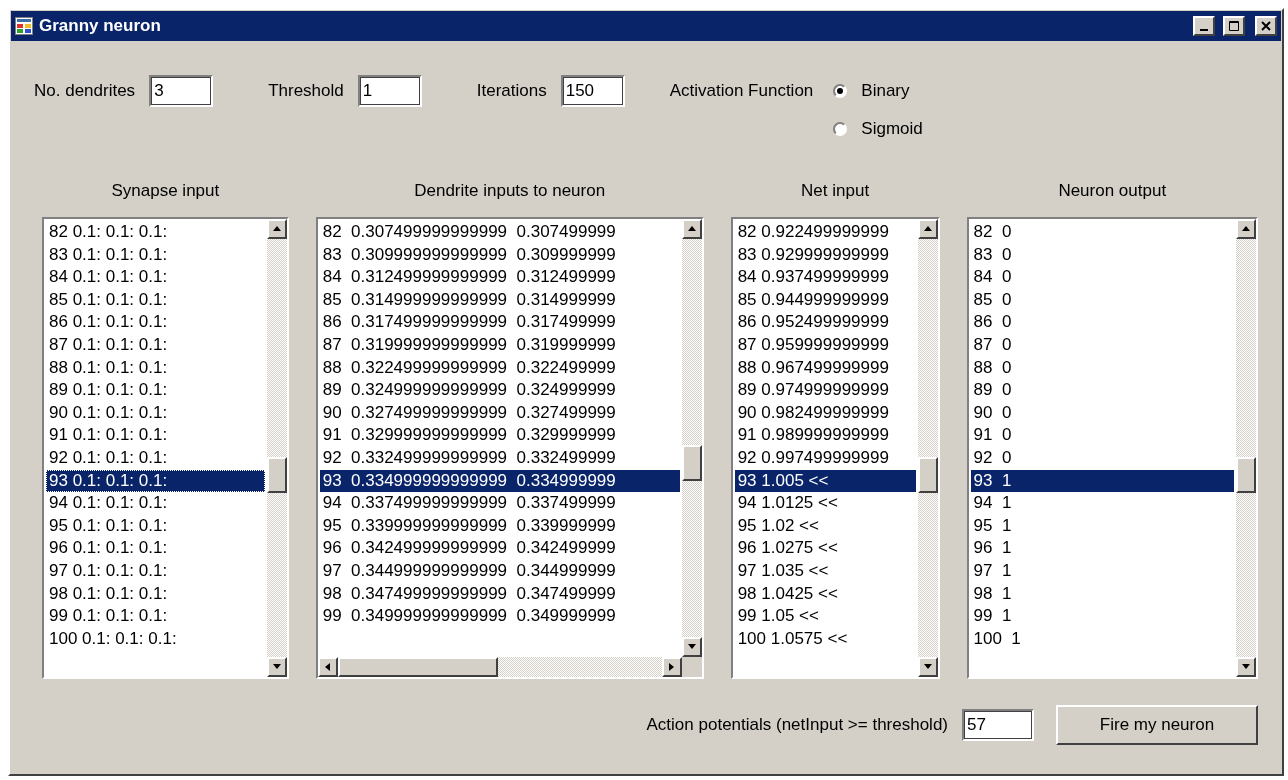  I want to click on list-item: 85 0, so click(1102, 300).